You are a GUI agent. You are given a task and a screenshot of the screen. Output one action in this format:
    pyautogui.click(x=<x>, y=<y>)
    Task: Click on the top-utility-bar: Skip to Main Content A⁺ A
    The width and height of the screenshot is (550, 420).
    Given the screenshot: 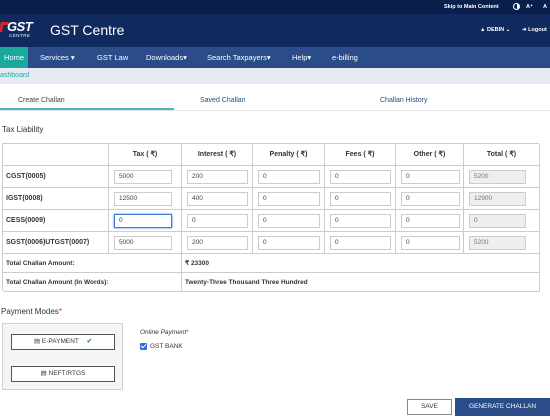 What is the action you would take?
    pyautogui.click(x=275, y=7)
    